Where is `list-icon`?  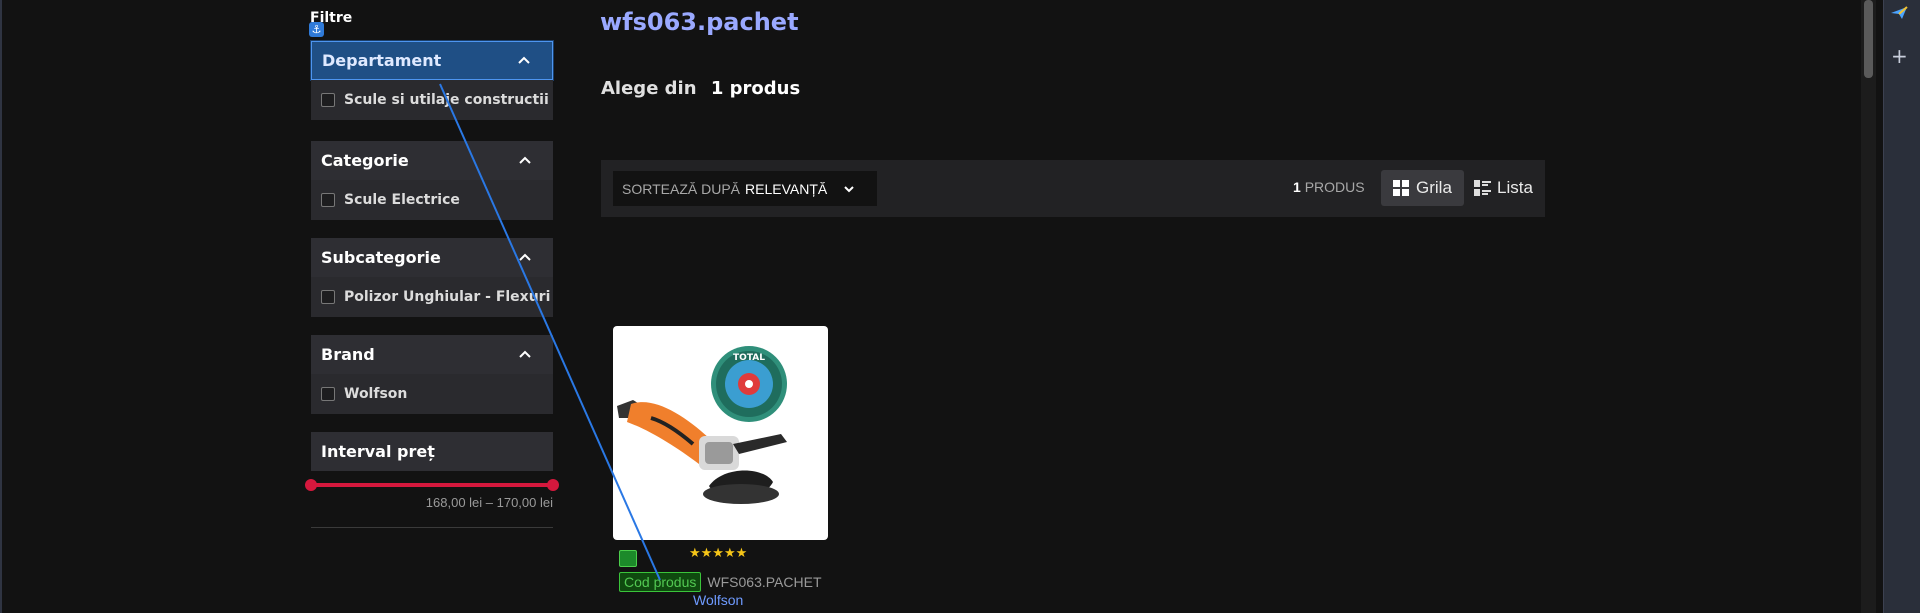 list-icon is located at coordinates (1482, 187).